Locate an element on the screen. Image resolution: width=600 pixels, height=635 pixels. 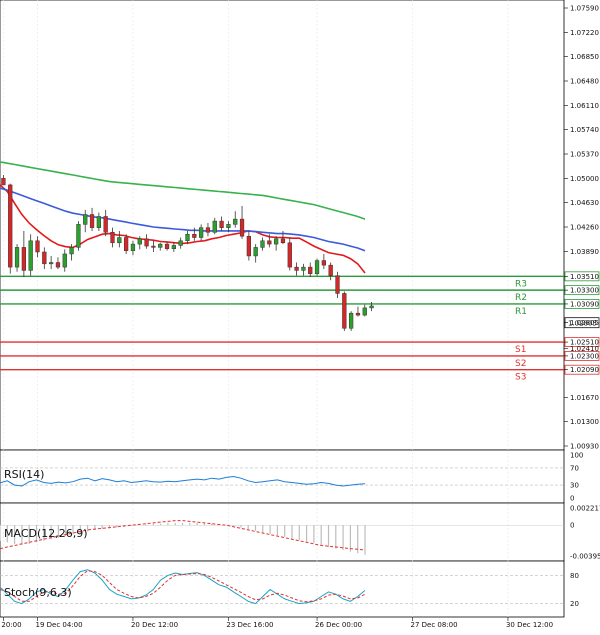
time-tick-label: 20:00 is located at coordinates (11, 625).